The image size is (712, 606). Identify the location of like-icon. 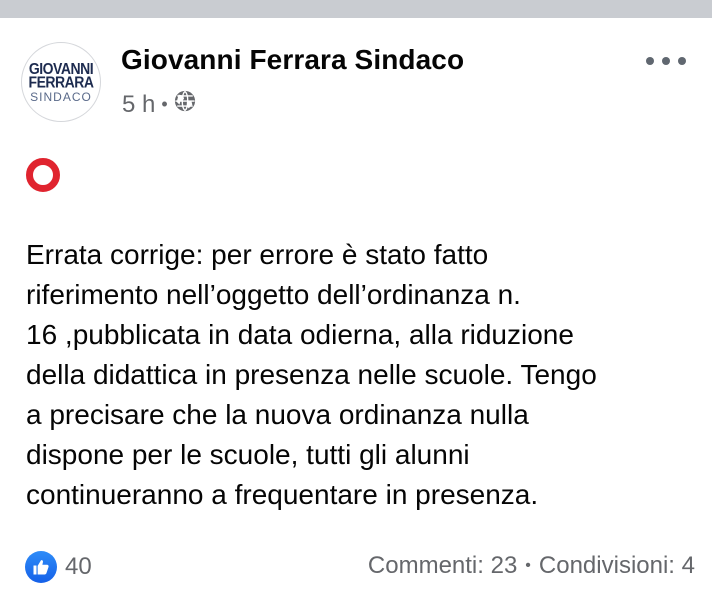
(41, 567).